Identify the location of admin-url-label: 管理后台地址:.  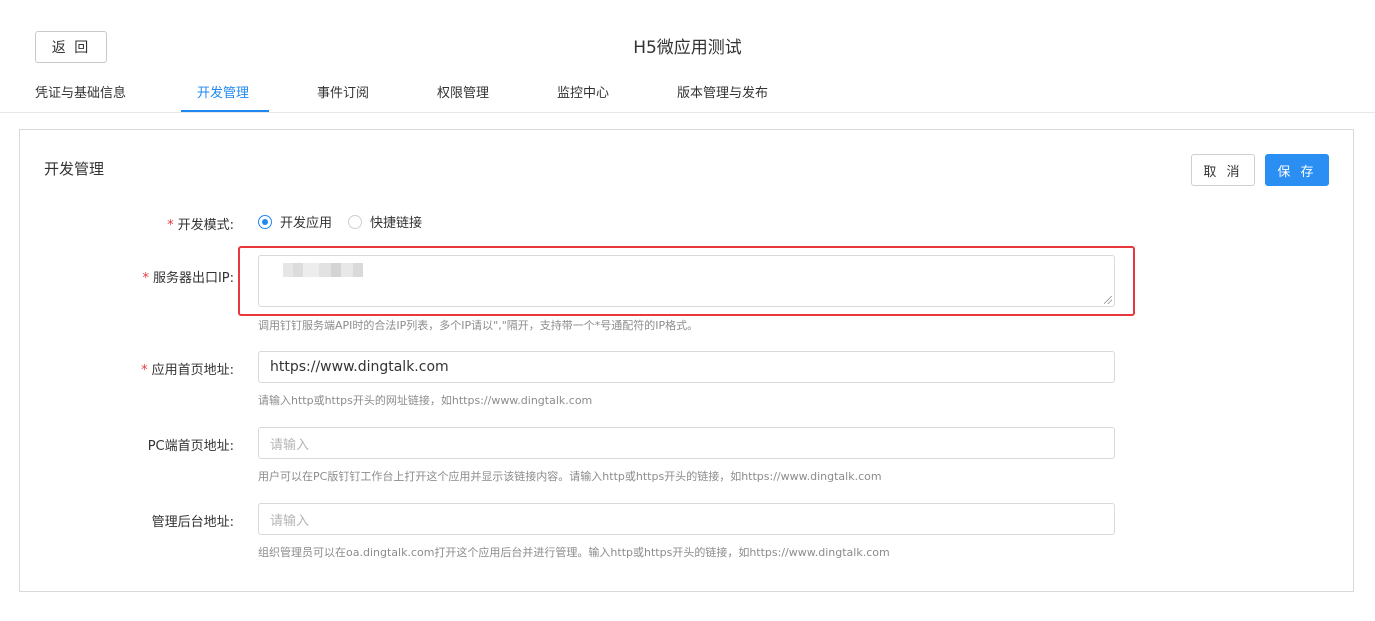
(192, 522).